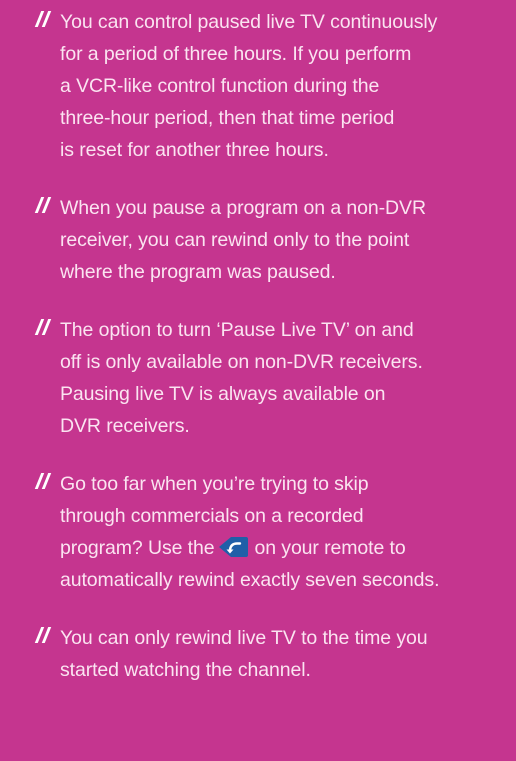 Image resolution: width=516 pixels, height=761 pixels. What do you see at coordinates (214, 484) in the screenshot?
I see `tip-line: Go too far when you’re trying to skip` at bounding box center [214, 484].